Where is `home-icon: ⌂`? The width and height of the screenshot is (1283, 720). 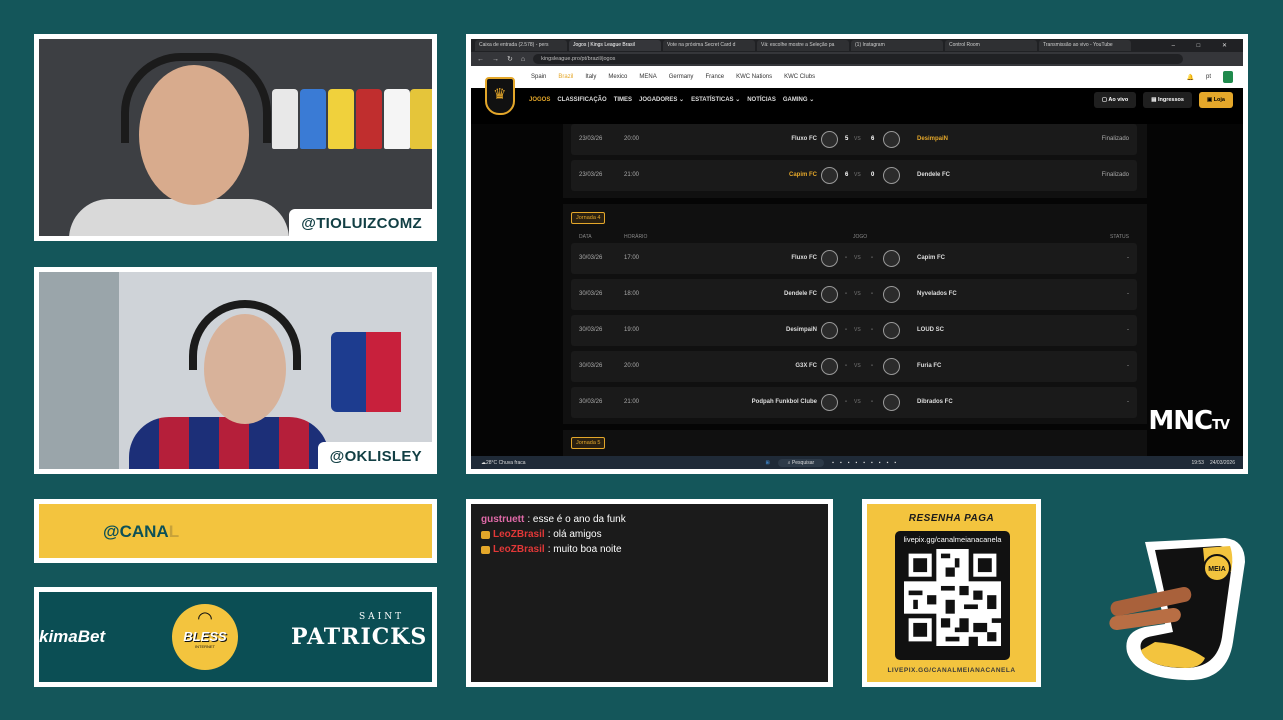
home-icon: ⌂ is located at coordinates (523, 59).